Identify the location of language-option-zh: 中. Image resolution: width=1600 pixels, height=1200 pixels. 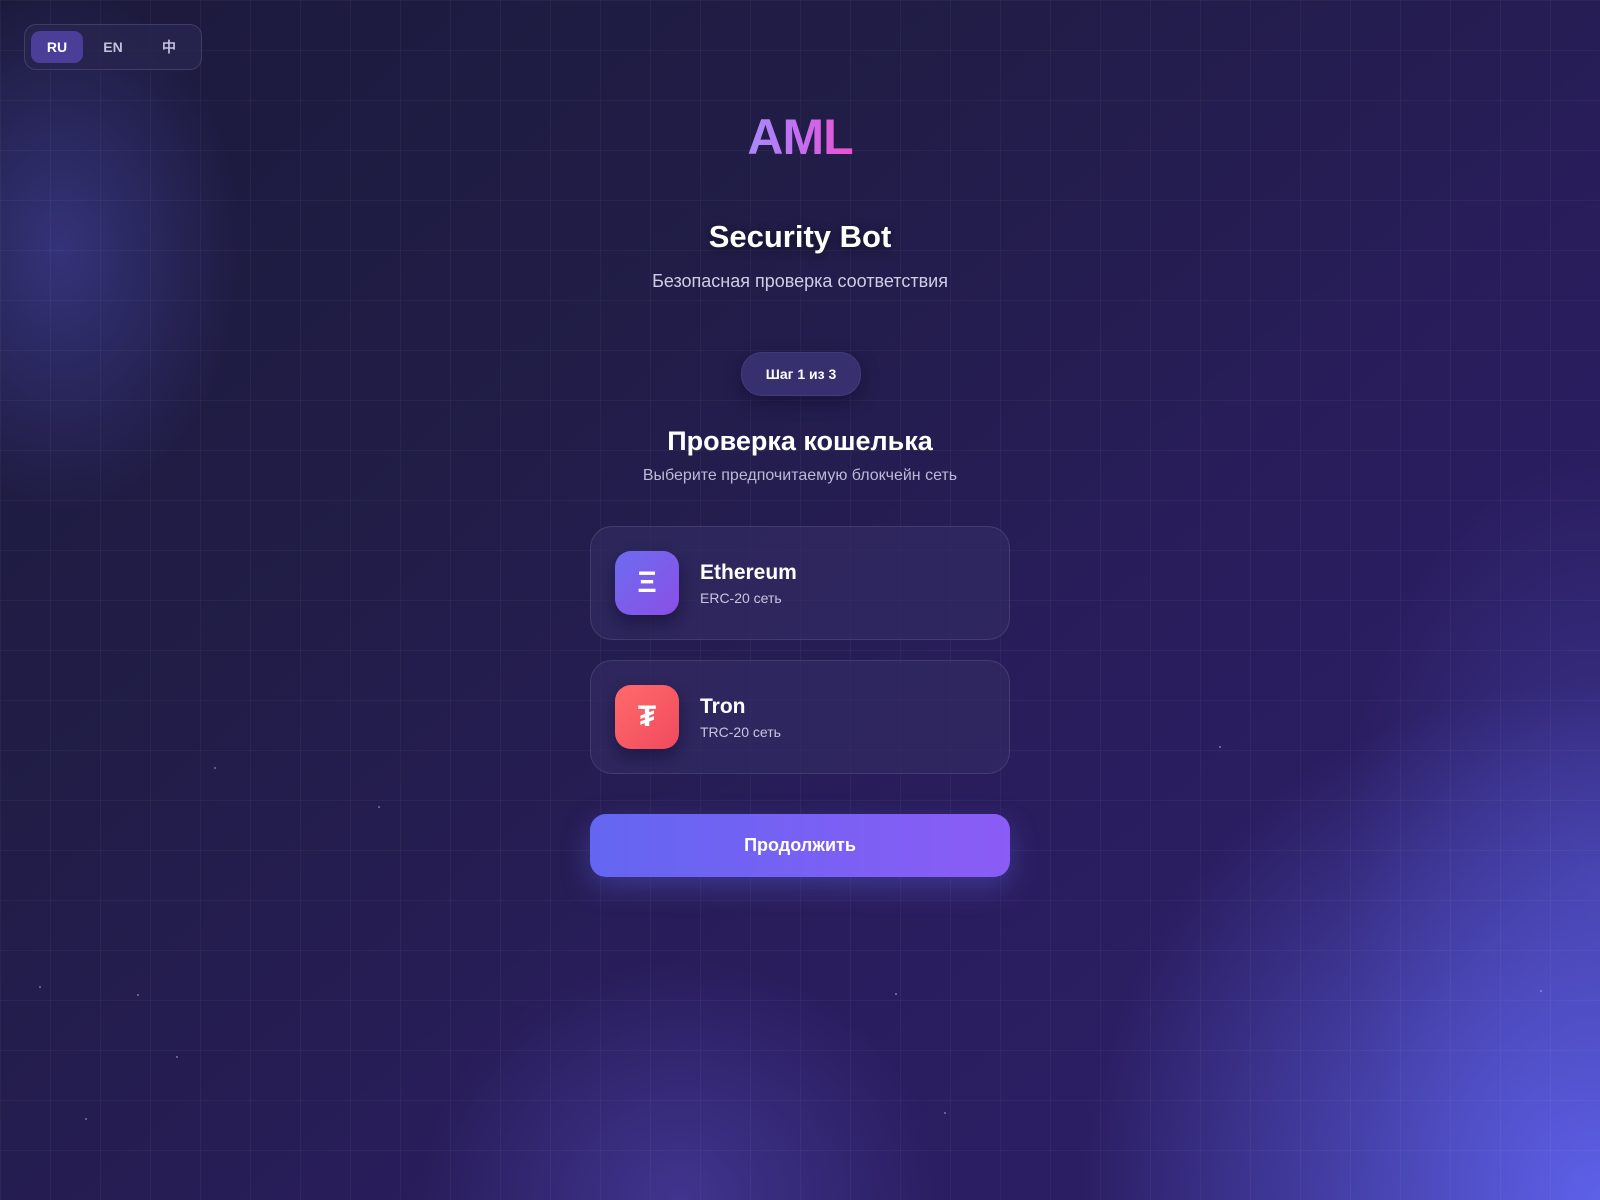
(169, 47).